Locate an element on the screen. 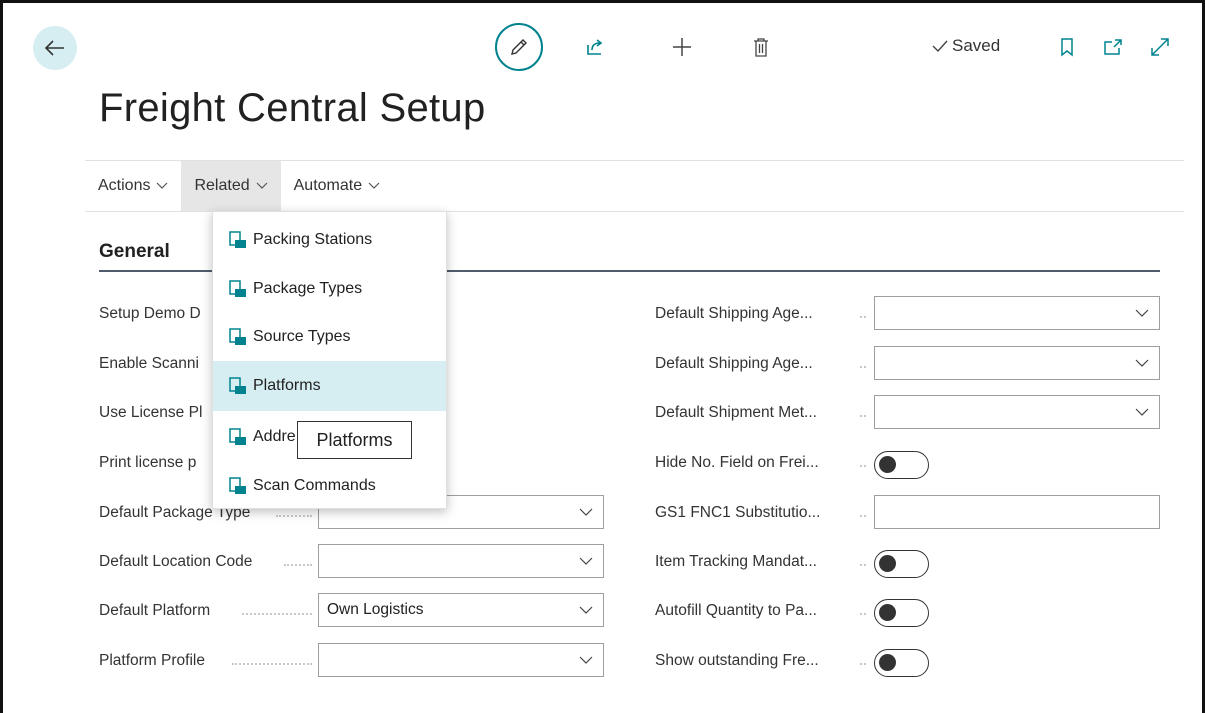 The width and height of the screenshot is (1205, 713). field-label-print-license: Print license p is located at coordinates (148, 462).